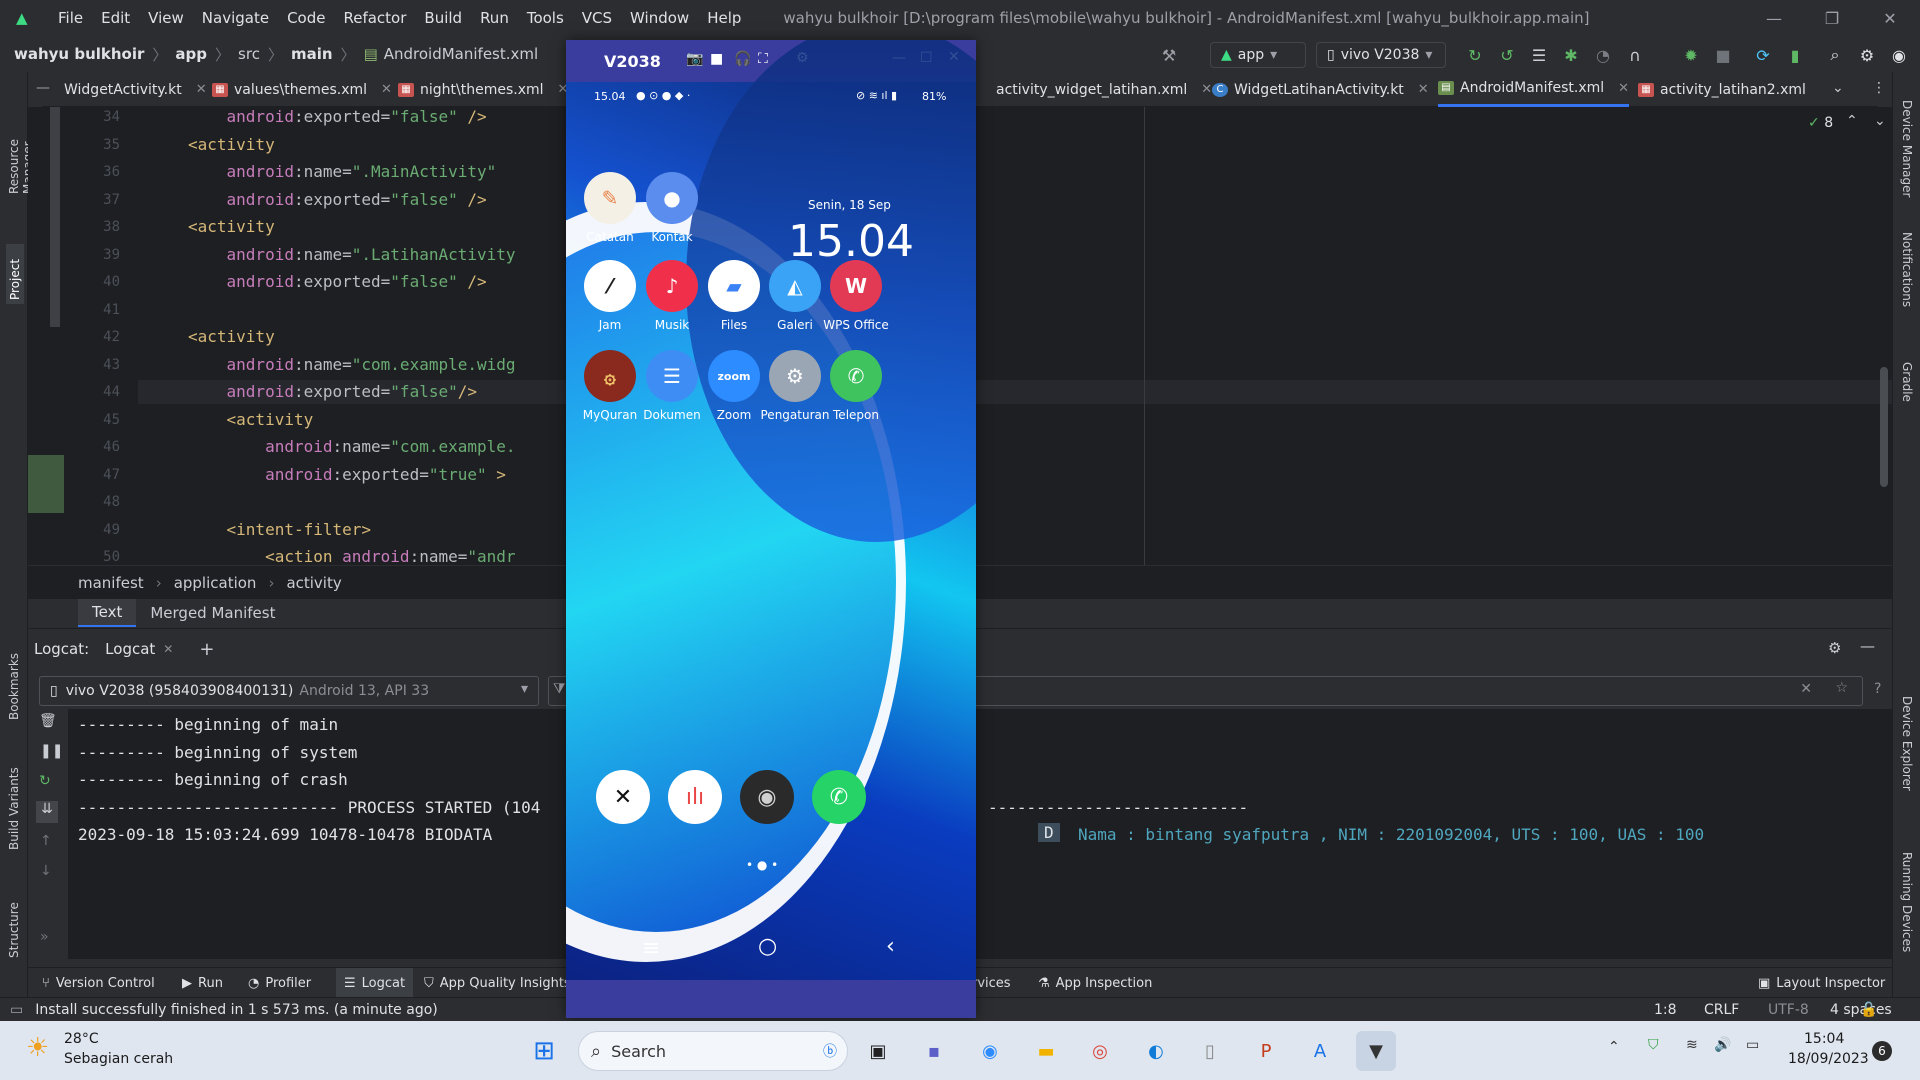  What do you see at coordinates (461, 54) in the screenshot?
I see `breadcrumb-file: AndroidManifest.xml` at bounding box center [461, 54].